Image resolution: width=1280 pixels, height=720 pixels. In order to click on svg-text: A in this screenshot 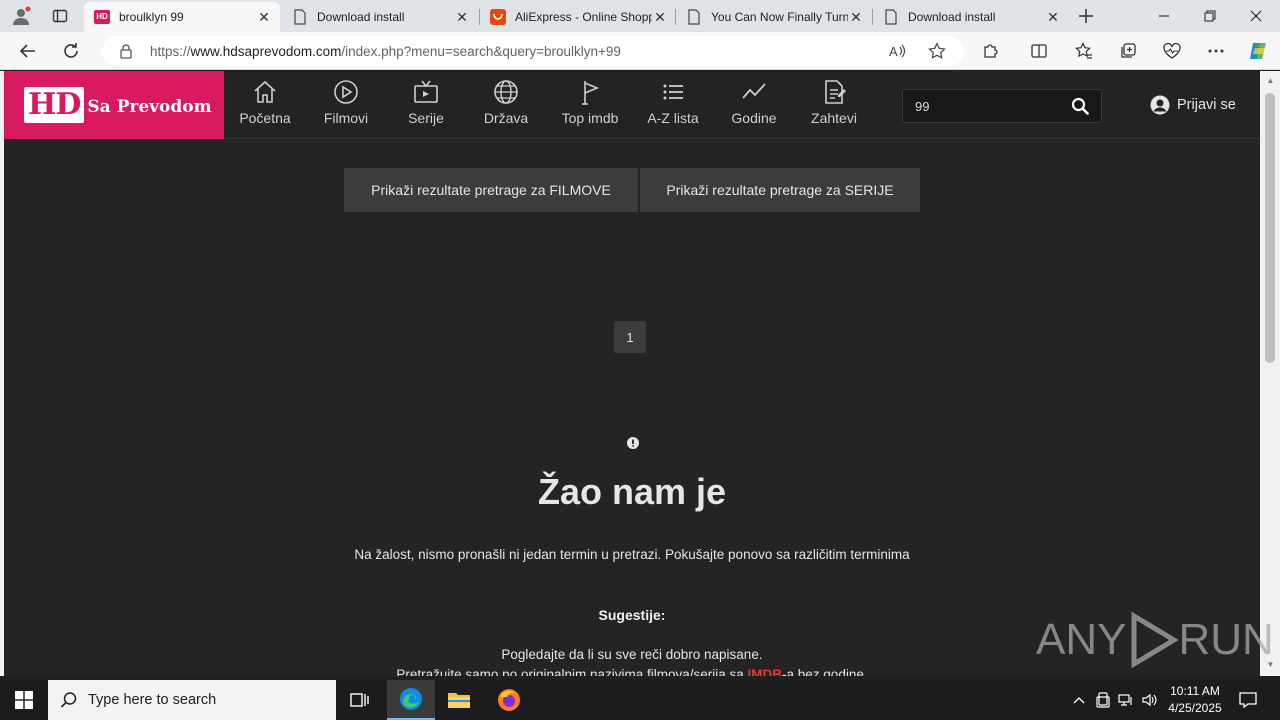, I will do `click(893, 51)`.